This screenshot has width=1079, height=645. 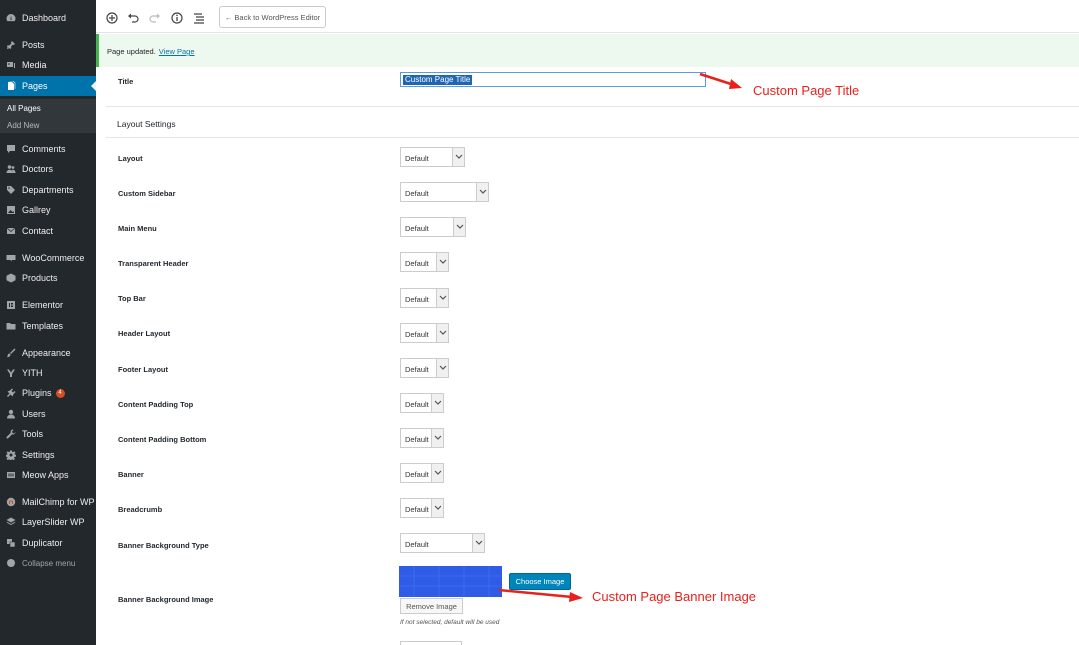 I want to click on pin-icon, so click(x=11, y=45).